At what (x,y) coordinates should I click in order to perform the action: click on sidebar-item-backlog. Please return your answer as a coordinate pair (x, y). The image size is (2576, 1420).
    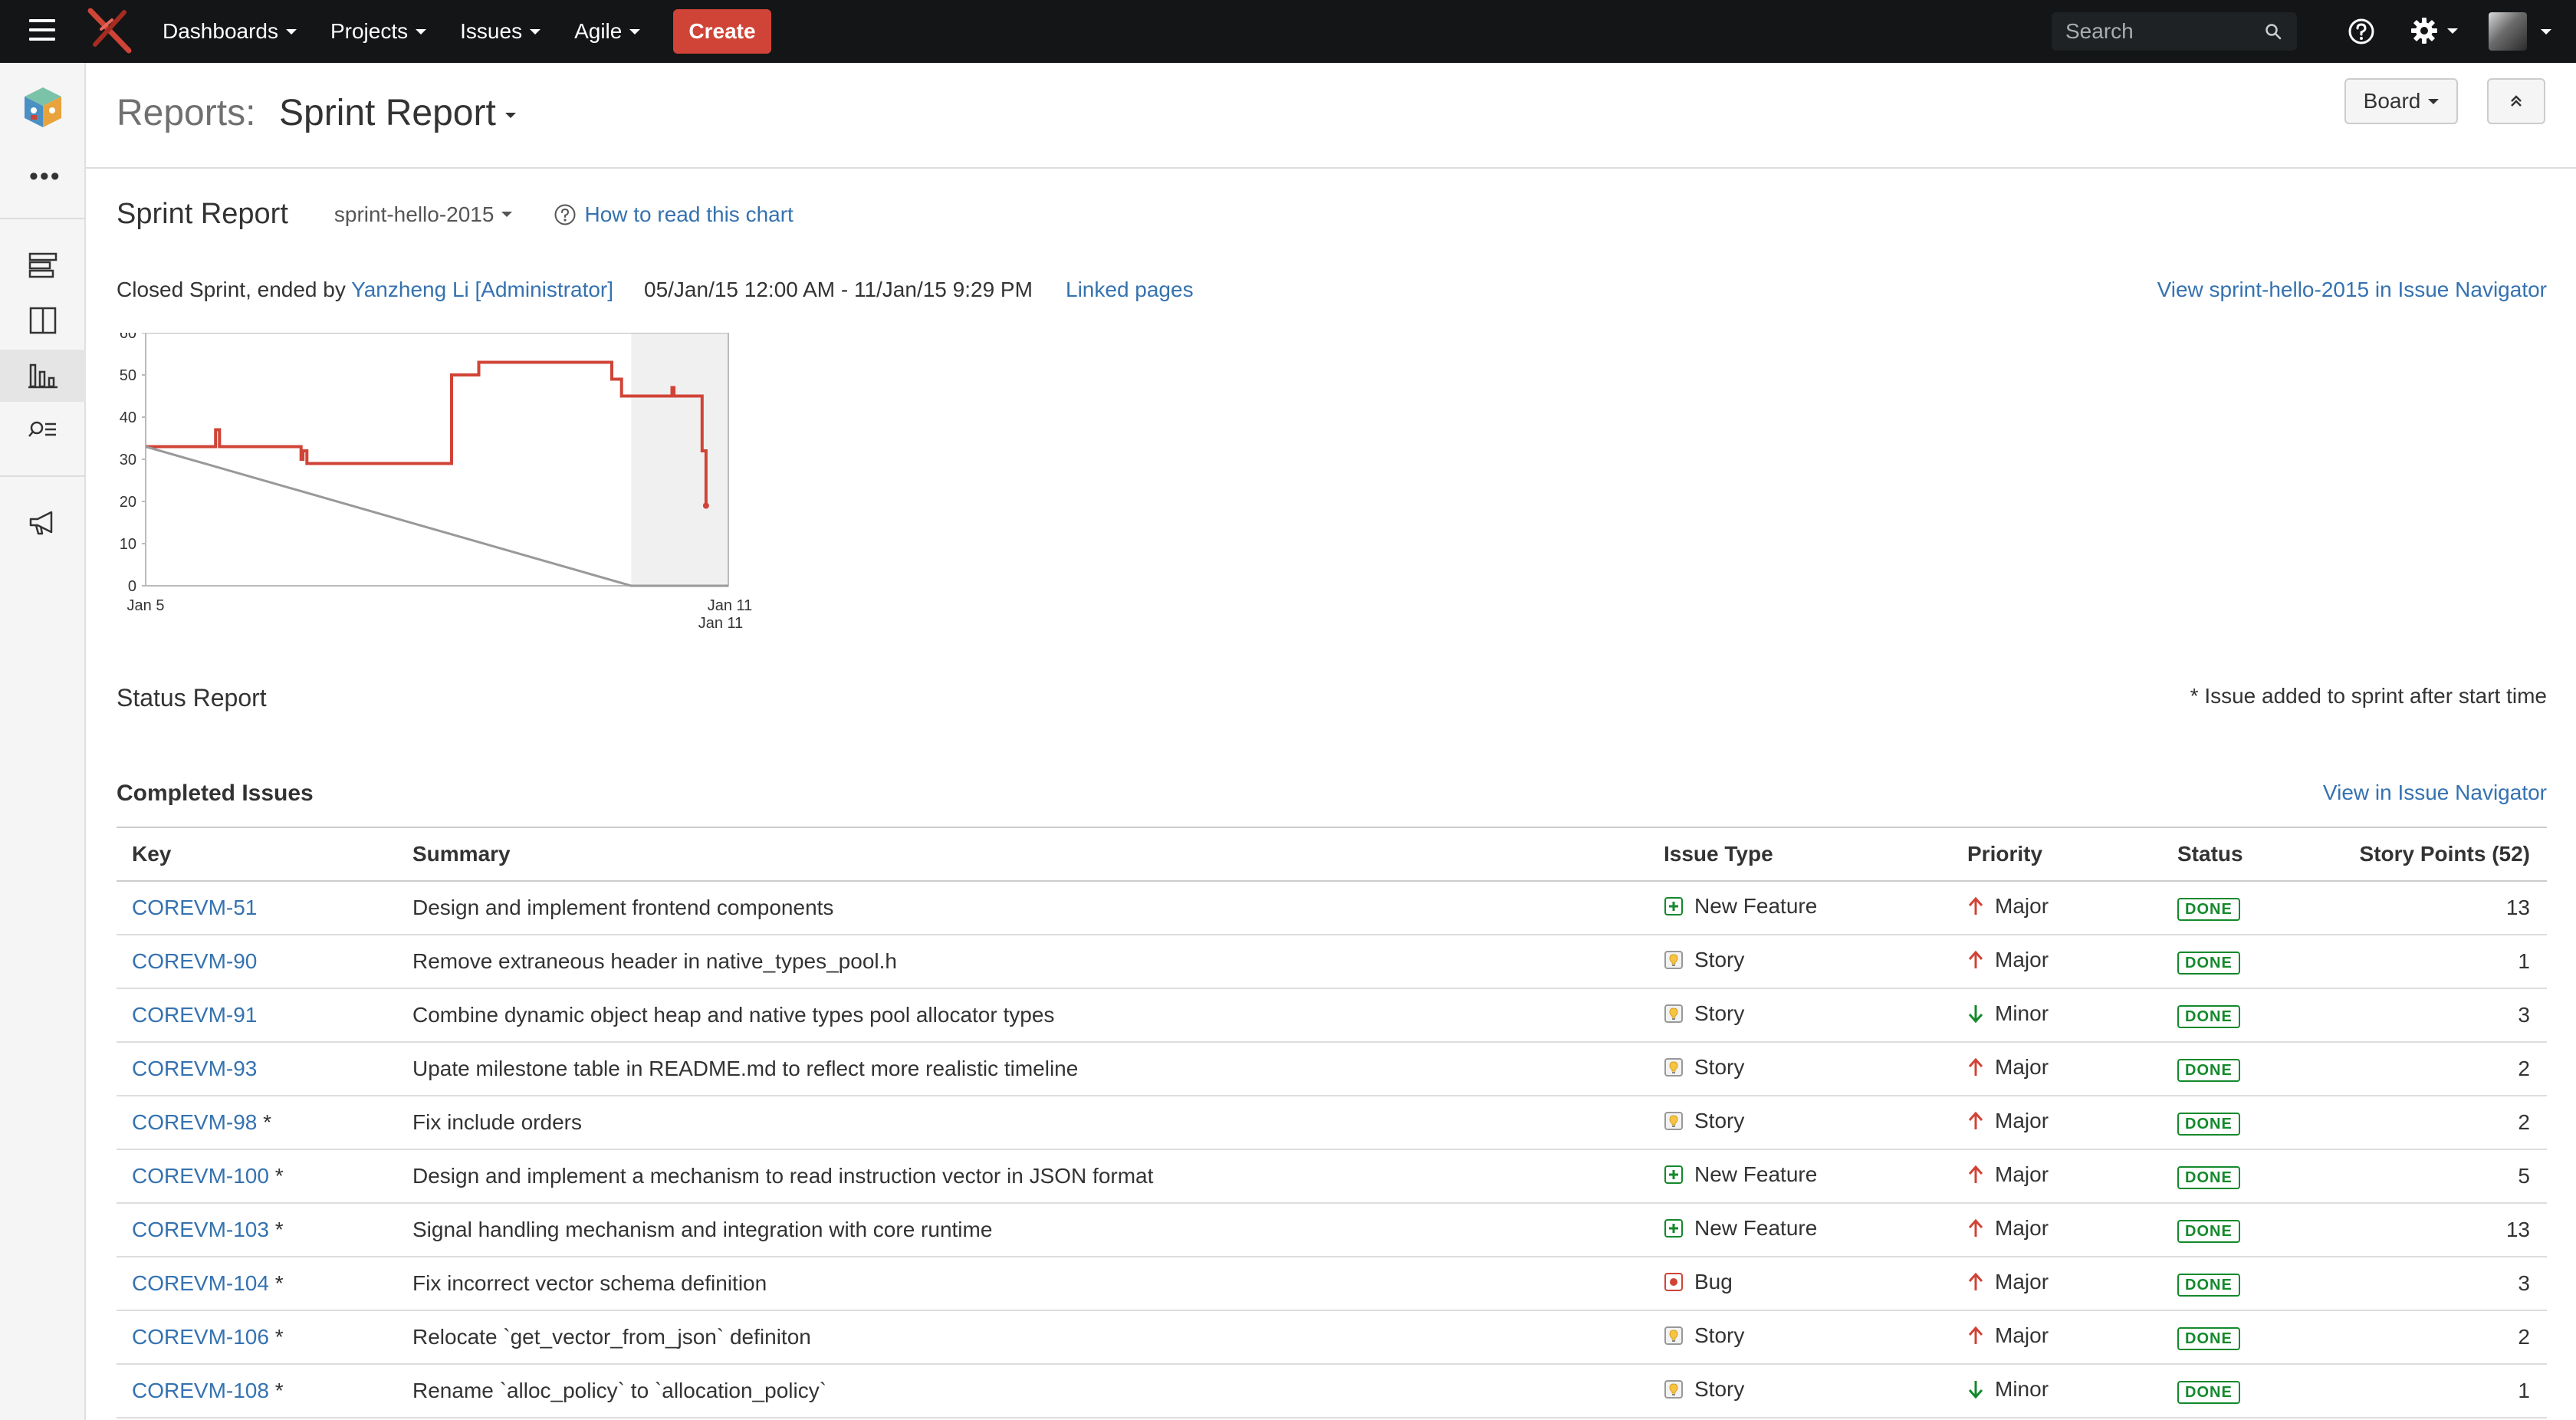
    Looking at the image, I should click on (43, 265).